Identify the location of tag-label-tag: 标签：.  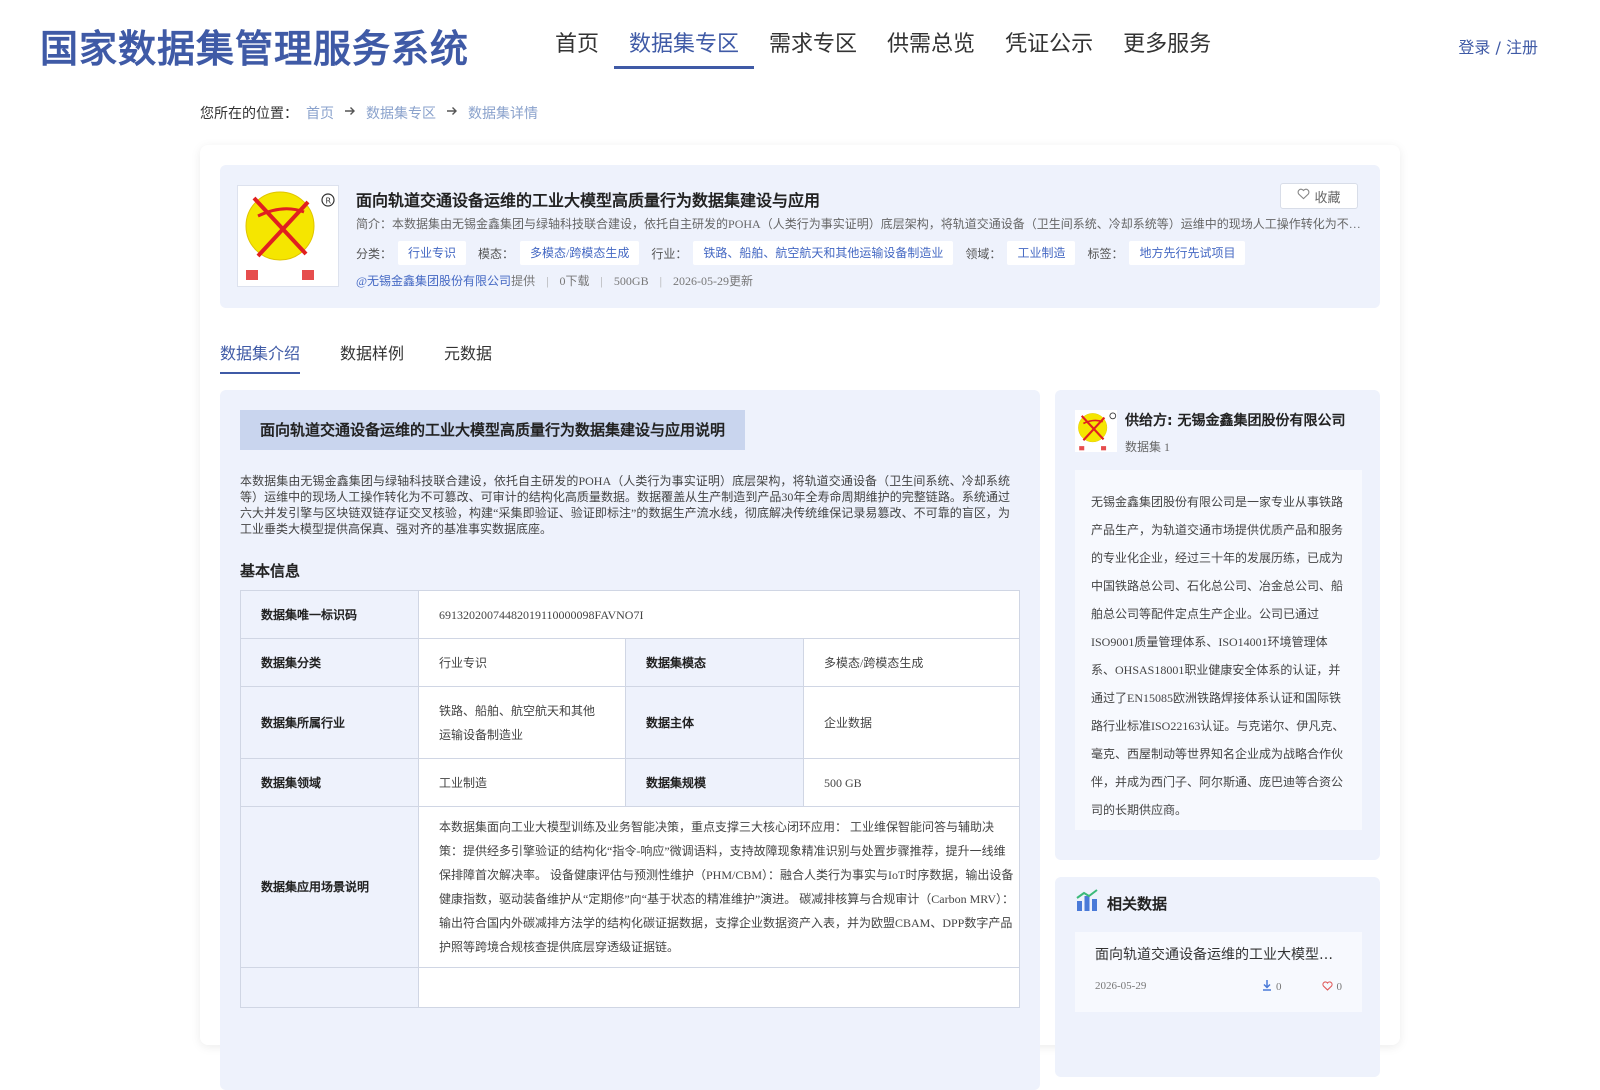
(1105, 253).